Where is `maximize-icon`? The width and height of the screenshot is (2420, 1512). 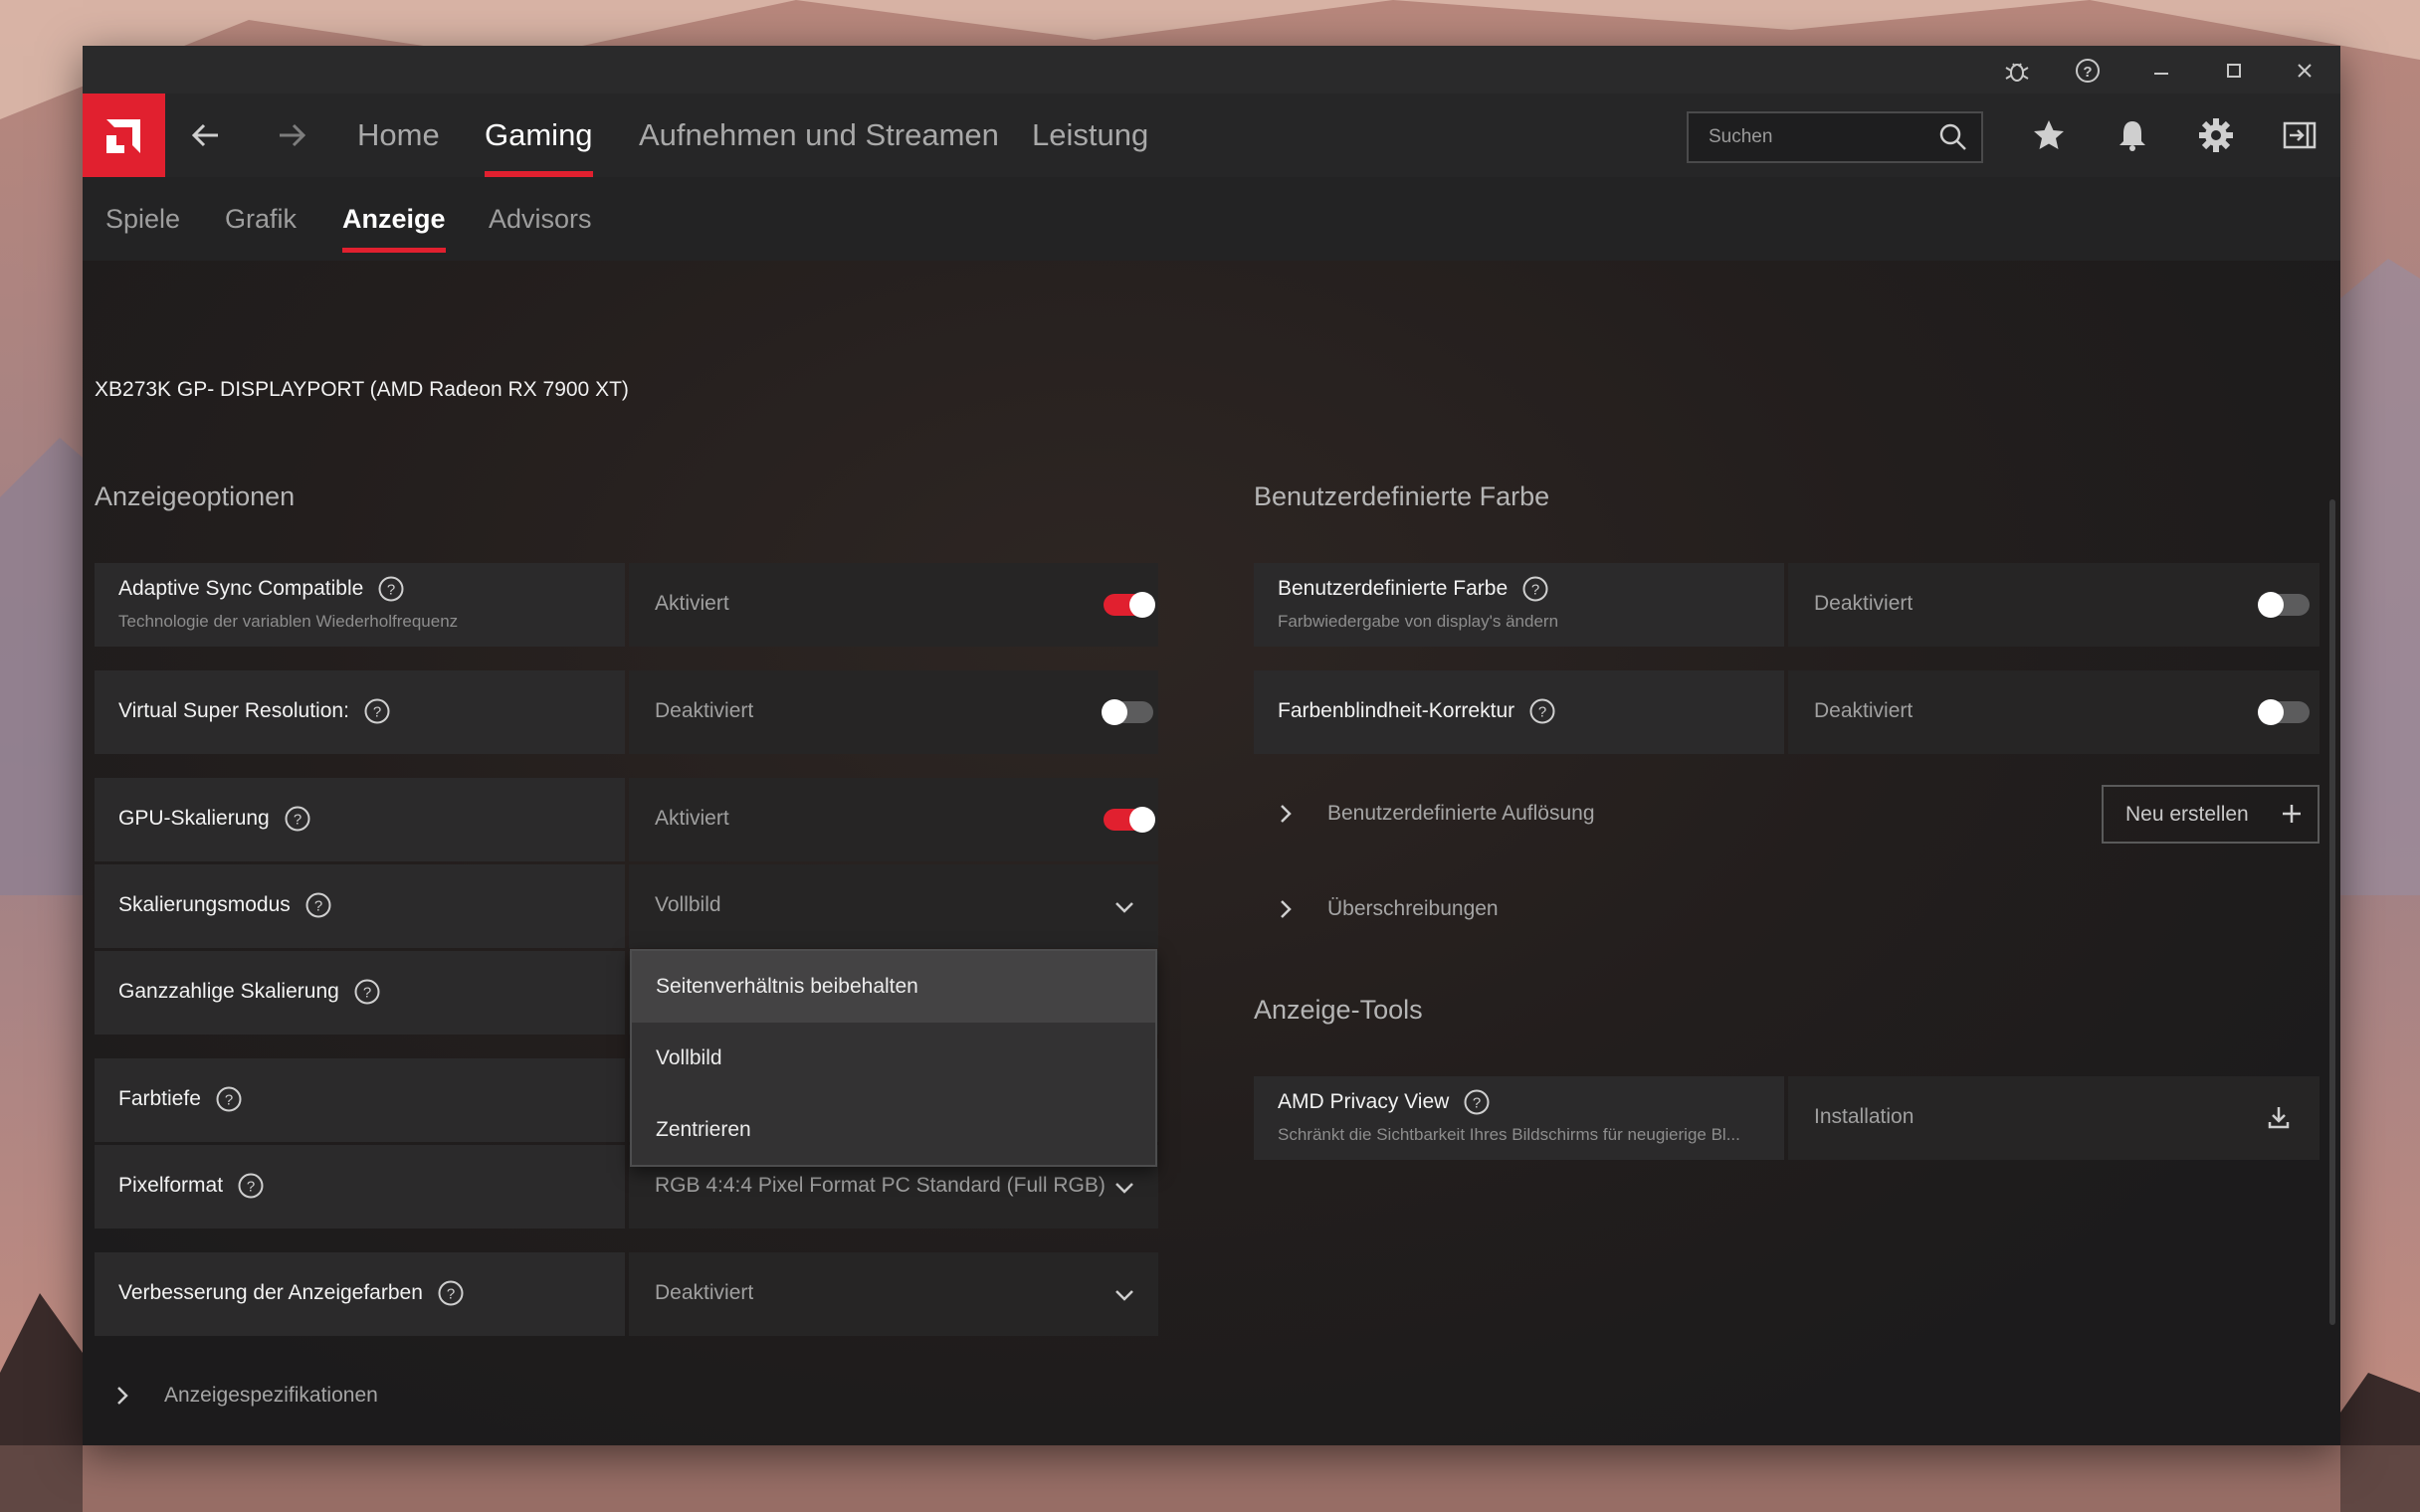
maximize-icon is located at coordinates (2234, 71).